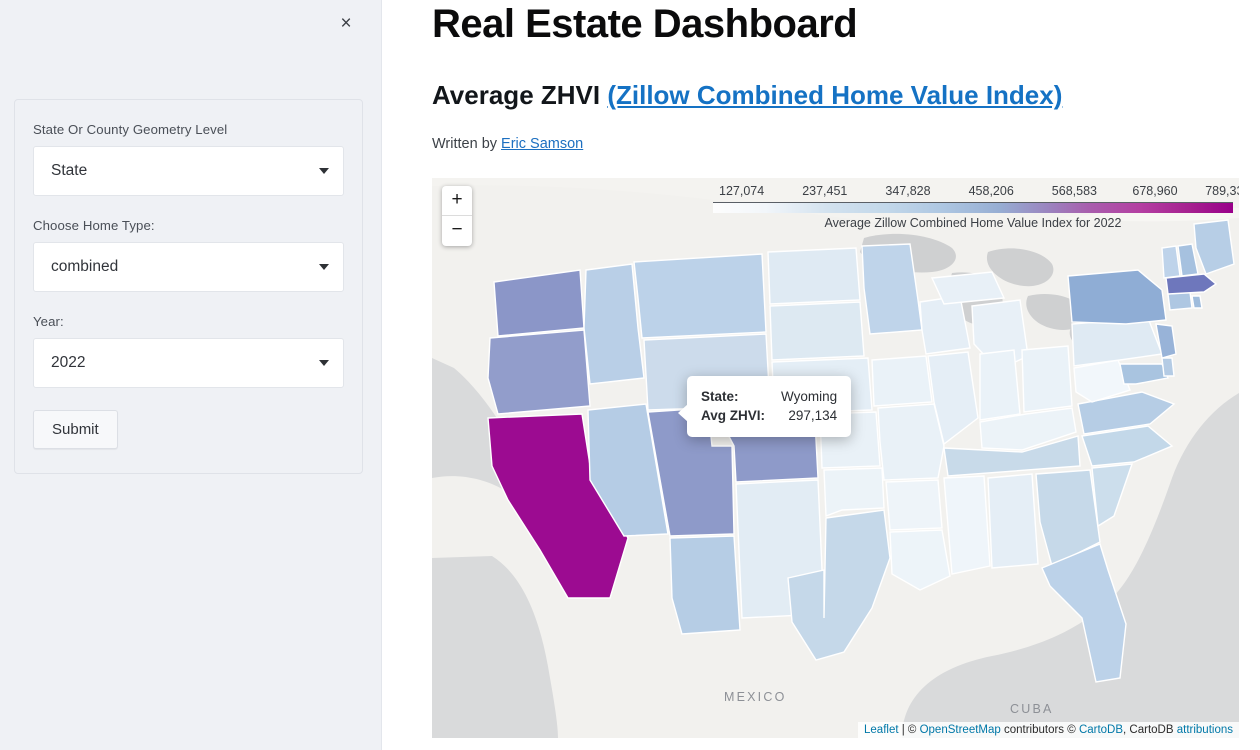 This screenshot has width=1260, height=750. I want to click on legend-tick: 347,828, so click(908, 191).